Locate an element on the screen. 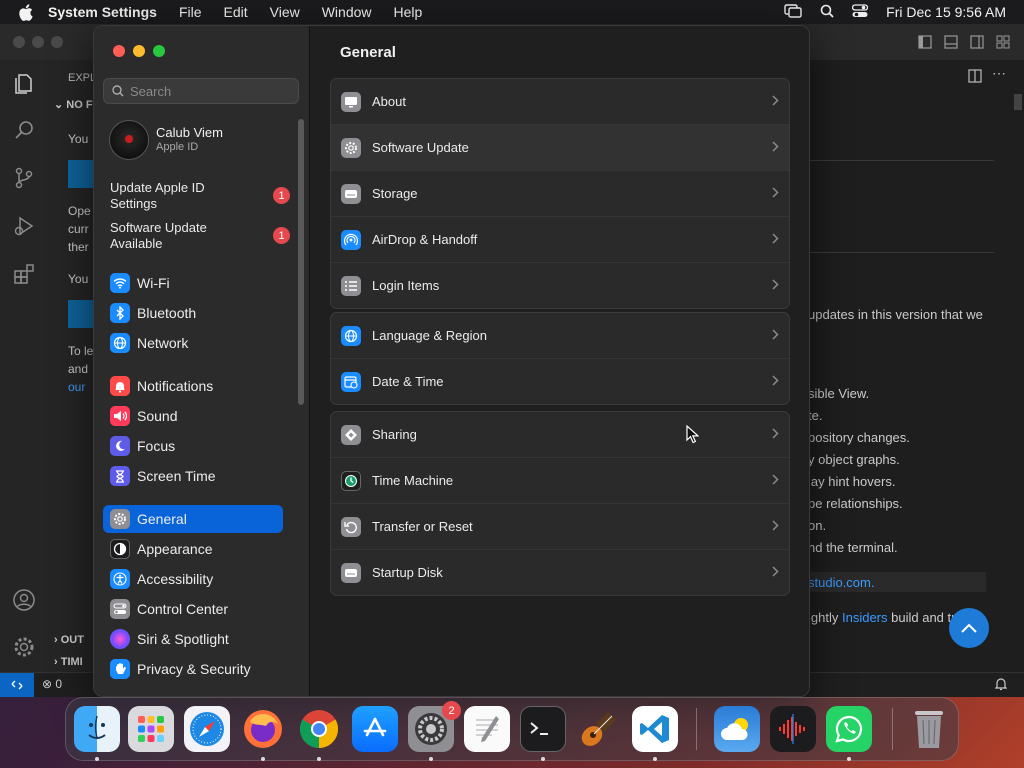  split-editor-icon is located at coordinates (975, 77).